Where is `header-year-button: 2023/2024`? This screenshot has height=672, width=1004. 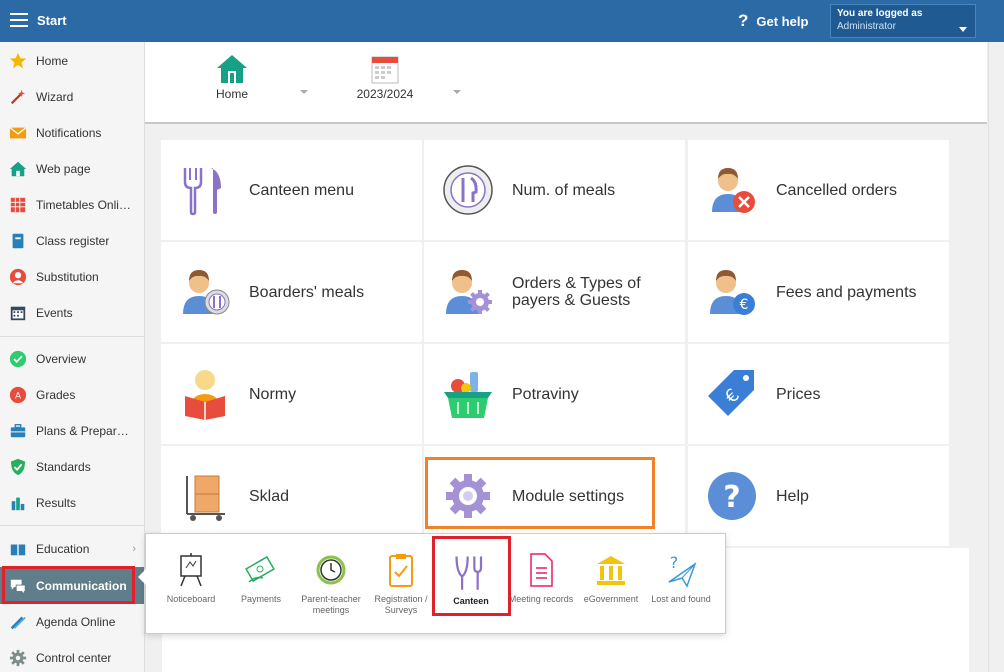 header-year-button: 2023/2024 is located at coordinates (385, 77).